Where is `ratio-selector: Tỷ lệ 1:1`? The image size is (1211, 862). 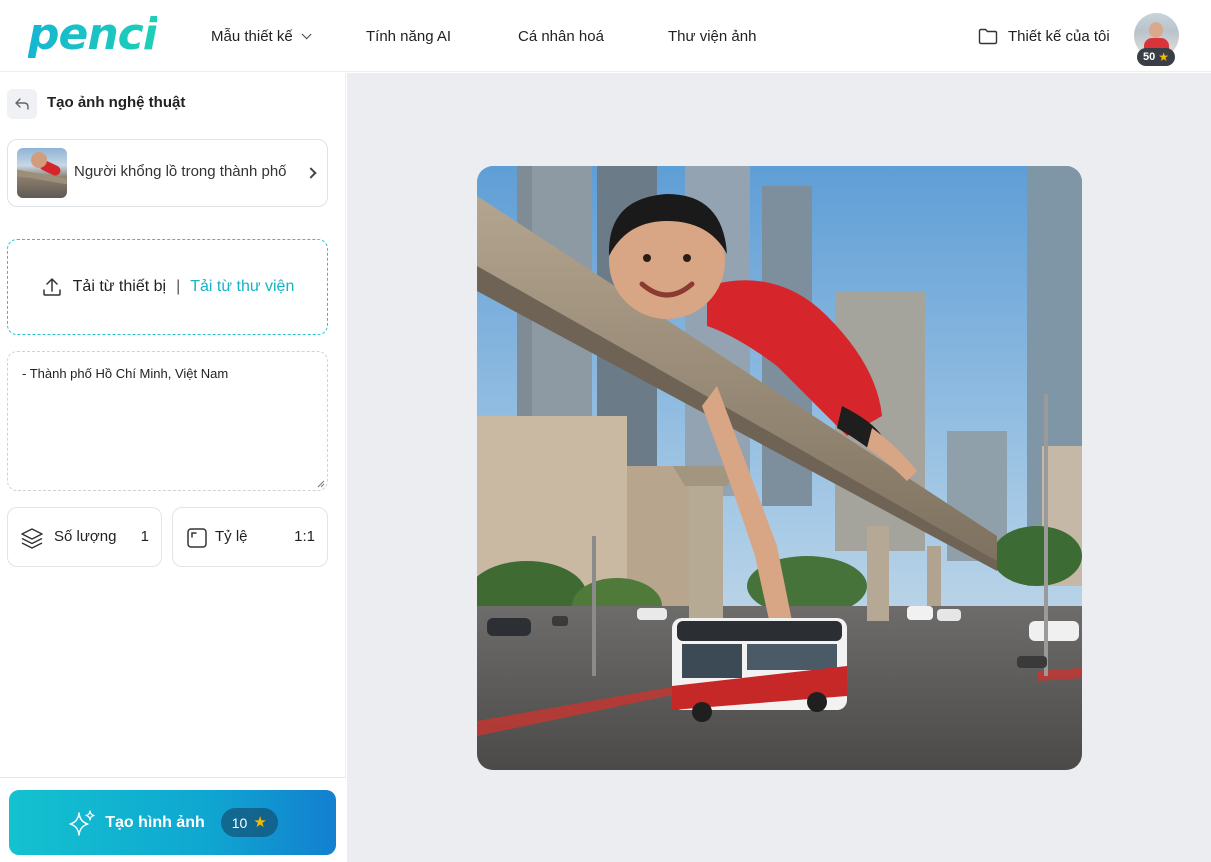 ratio-selector: Tỷ lệ 1:1 is located at coordinates (250, 537).